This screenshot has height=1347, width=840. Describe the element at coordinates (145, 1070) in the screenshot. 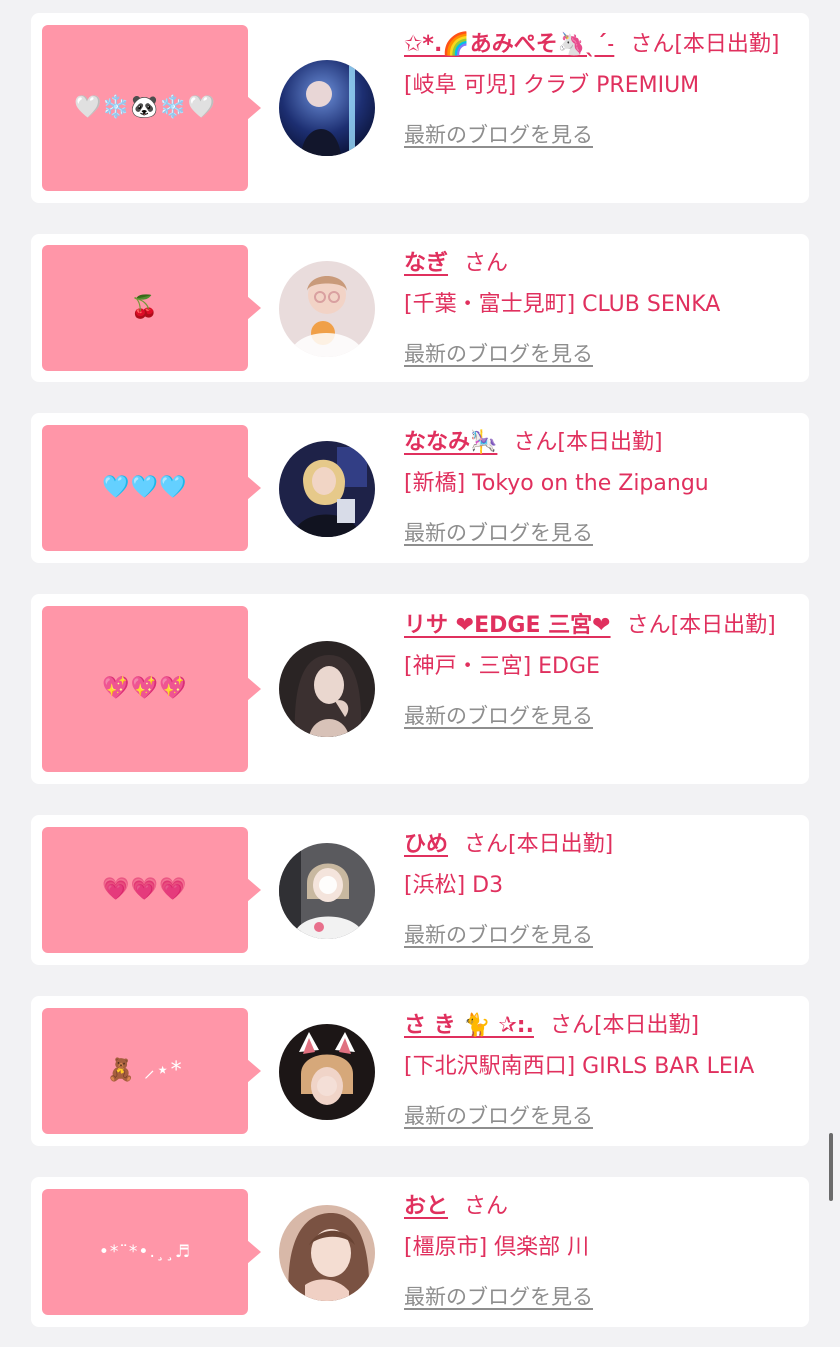

I see `message-text: 🧸 ⸝⋆*` at that location.